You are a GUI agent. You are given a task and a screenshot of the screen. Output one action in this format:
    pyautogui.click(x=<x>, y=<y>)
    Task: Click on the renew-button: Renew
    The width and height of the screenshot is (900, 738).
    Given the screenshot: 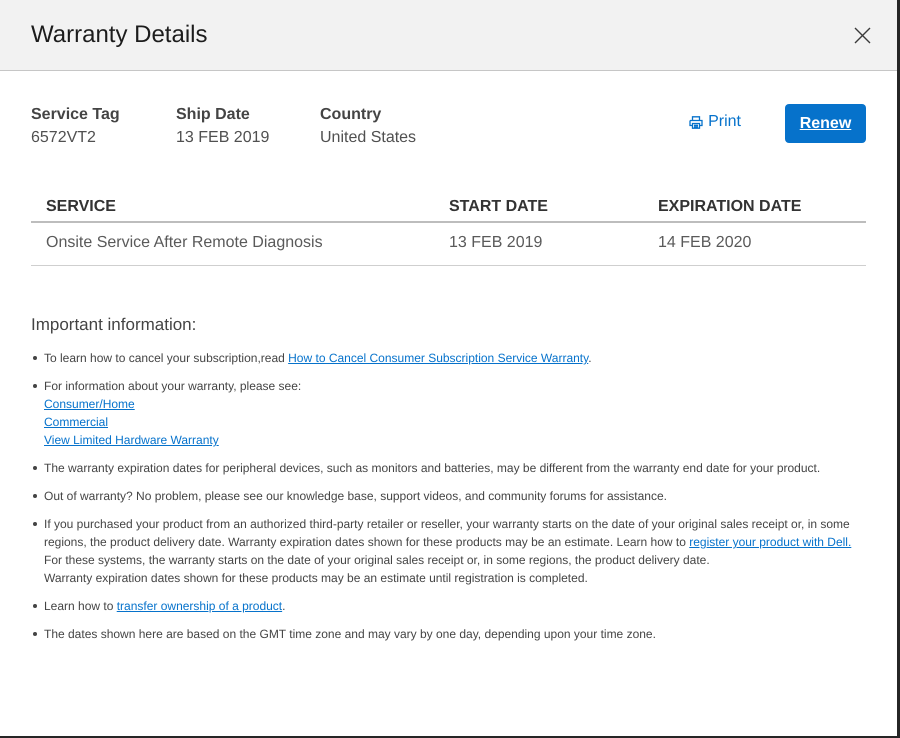 What is the action you would take?
    pyautogui.click(x=825, y=123)
    